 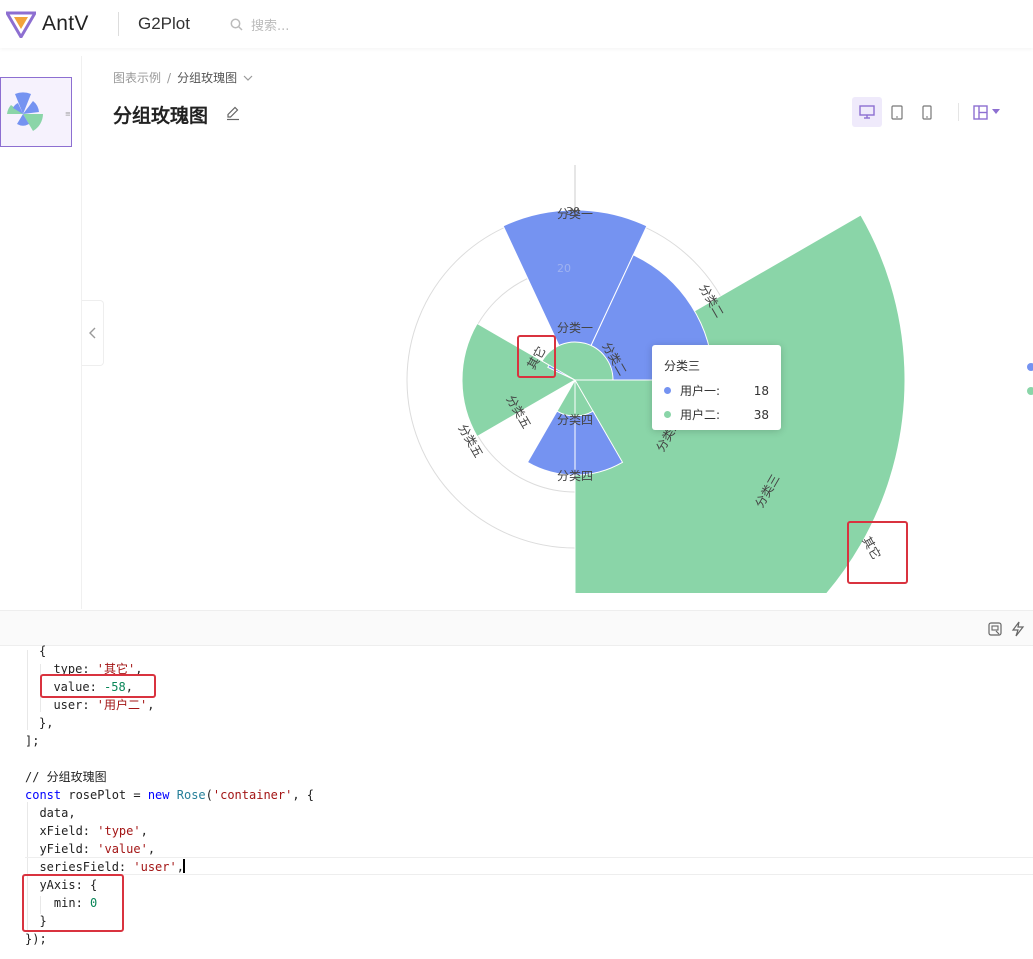 I want to click on tooltip-row: 用户二: 38, so click(x=716, y=414).